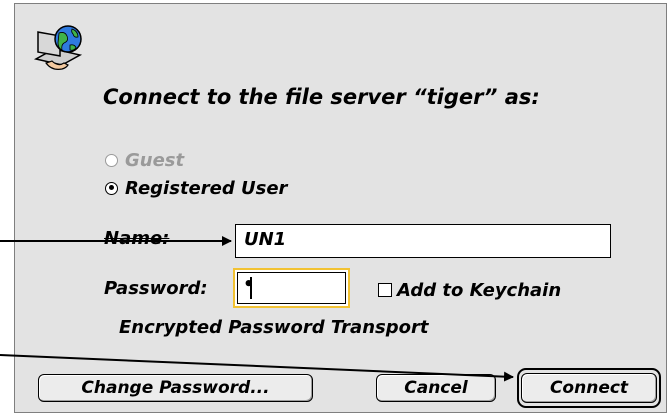  I want to click on encrypted-transport-text: Encrypted Password Transport, so click(274, 327).